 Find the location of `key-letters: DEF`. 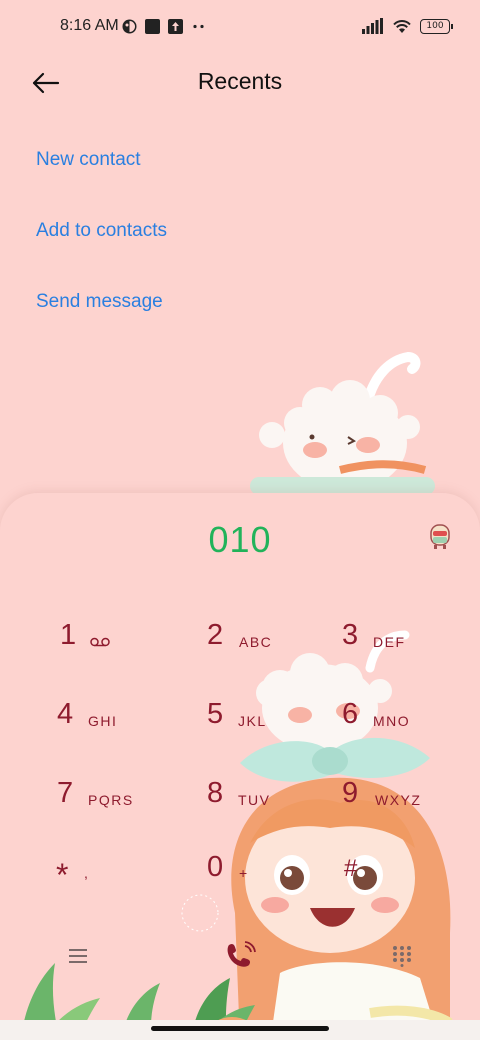

key-letters: DEF is located at coordinates (389, 642).